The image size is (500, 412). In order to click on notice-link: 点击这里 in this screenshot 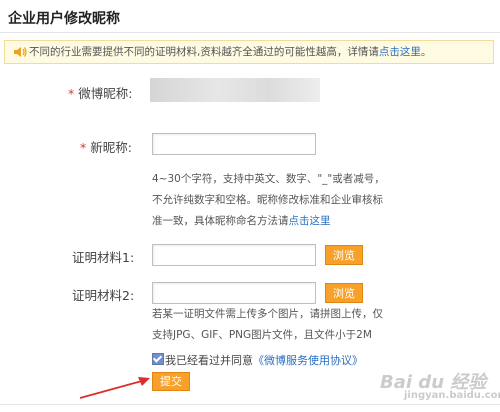, I will do `click(400, 52)`.